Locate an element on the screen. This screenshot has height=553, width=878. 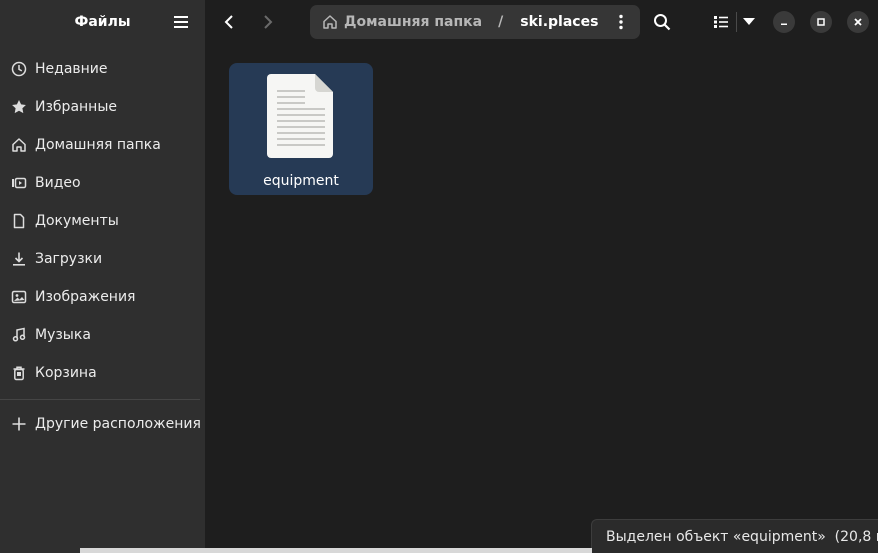
sidebar-header: Файлы is located at coordinates (102, 22).